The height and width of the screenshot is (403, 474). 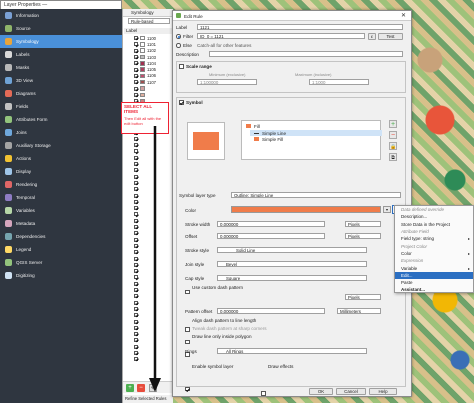 What do you see at coordinates (281, 36) in the screenshot?
I see `filter-input: ID_0 = 1121` at bounding box center [281, 36].